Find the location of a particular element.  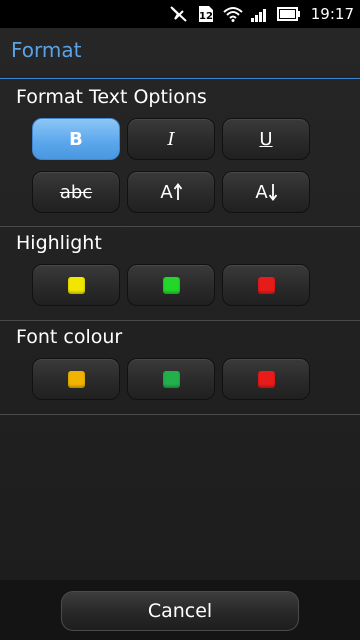

decrease-font-size-button: A is located at coordinates (266, 192).